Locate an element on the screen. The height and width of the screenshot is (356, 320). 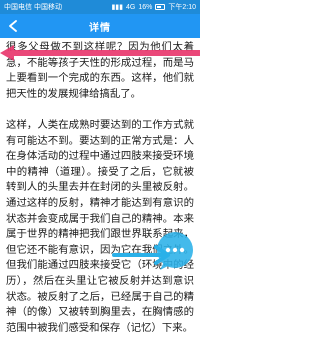
network-type: 4G is located at coordinates (131, 7).